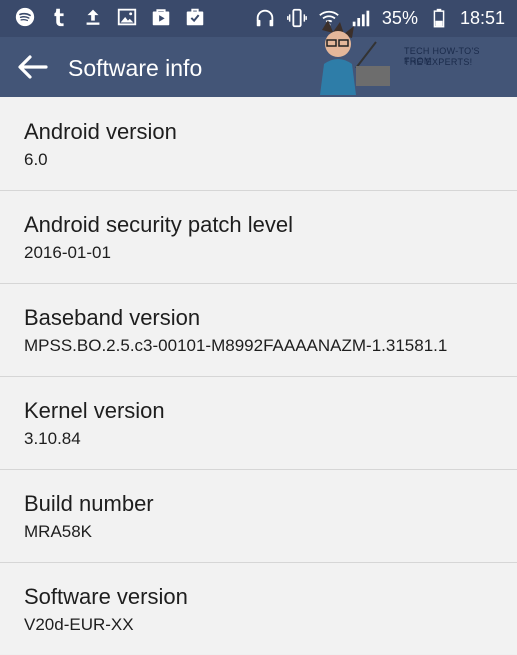 The width and height of the screenshot is (517, 655). Describe the element at coordinates (59, 17) in the screenshot. I see `tumblr-icon` at that location.